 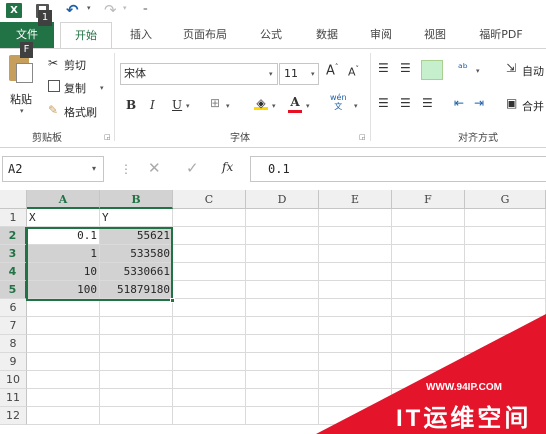 I want to click on cut-button: 剪切, so click(x=75, y=65).